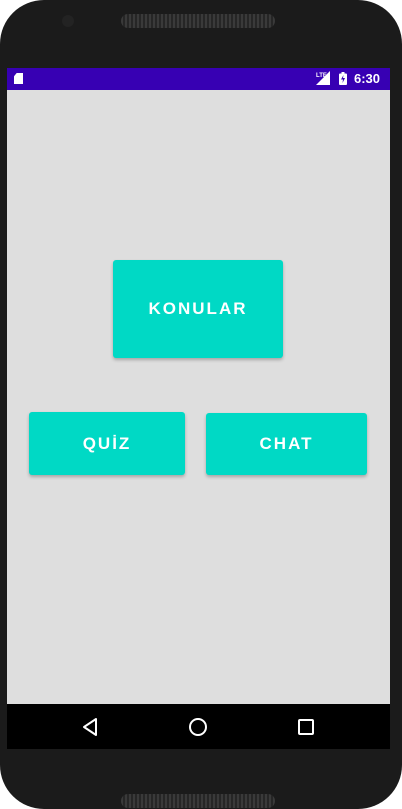  What do you see at coordinates (306, 727) in the screenshot?
I see `recents-icon` at bounding box center [306, 727].